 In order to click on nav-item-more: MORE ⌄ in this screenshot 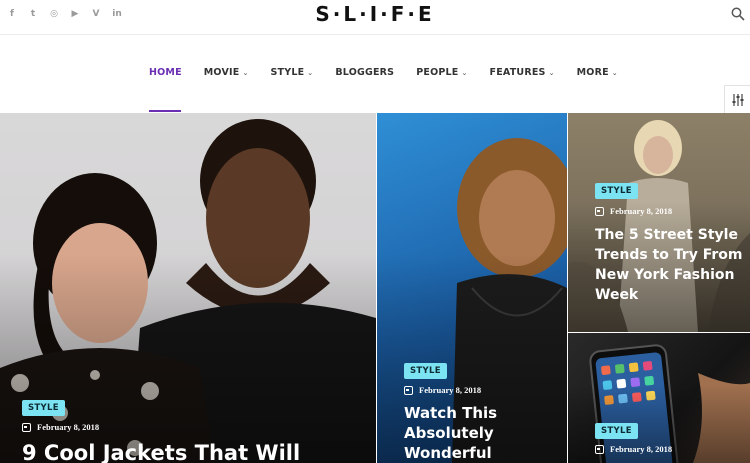, I will do `click(597, 72)`.